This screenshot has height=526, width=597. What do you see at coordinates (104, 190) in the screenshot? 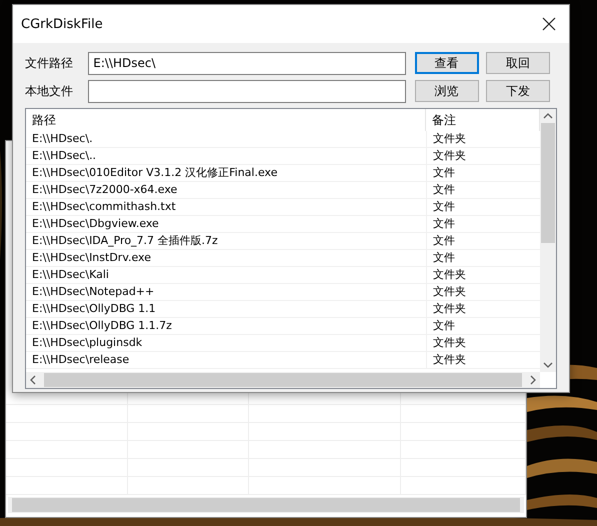
I see `table-cell-text: E:\\HDsec\7z2000-x64.exe` at bounding box center [104, 190].